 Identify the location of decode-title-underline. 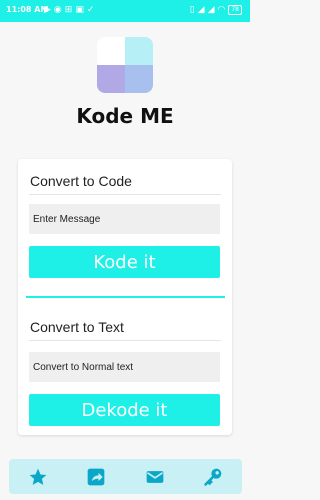
(125, 340).